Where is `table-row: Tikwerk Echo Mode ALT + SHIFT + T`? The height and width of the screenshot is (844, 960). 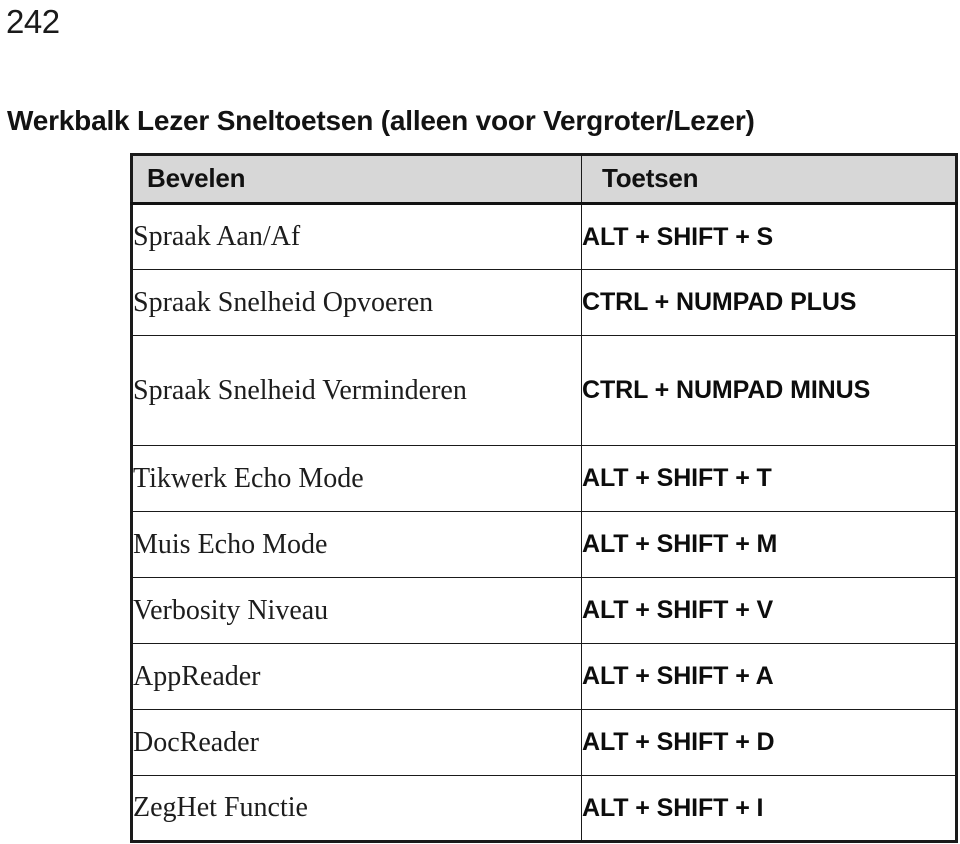 table-row: Tikwerk Echo Mode ALT + SHIFT + T is located at coordinates (544, 478).